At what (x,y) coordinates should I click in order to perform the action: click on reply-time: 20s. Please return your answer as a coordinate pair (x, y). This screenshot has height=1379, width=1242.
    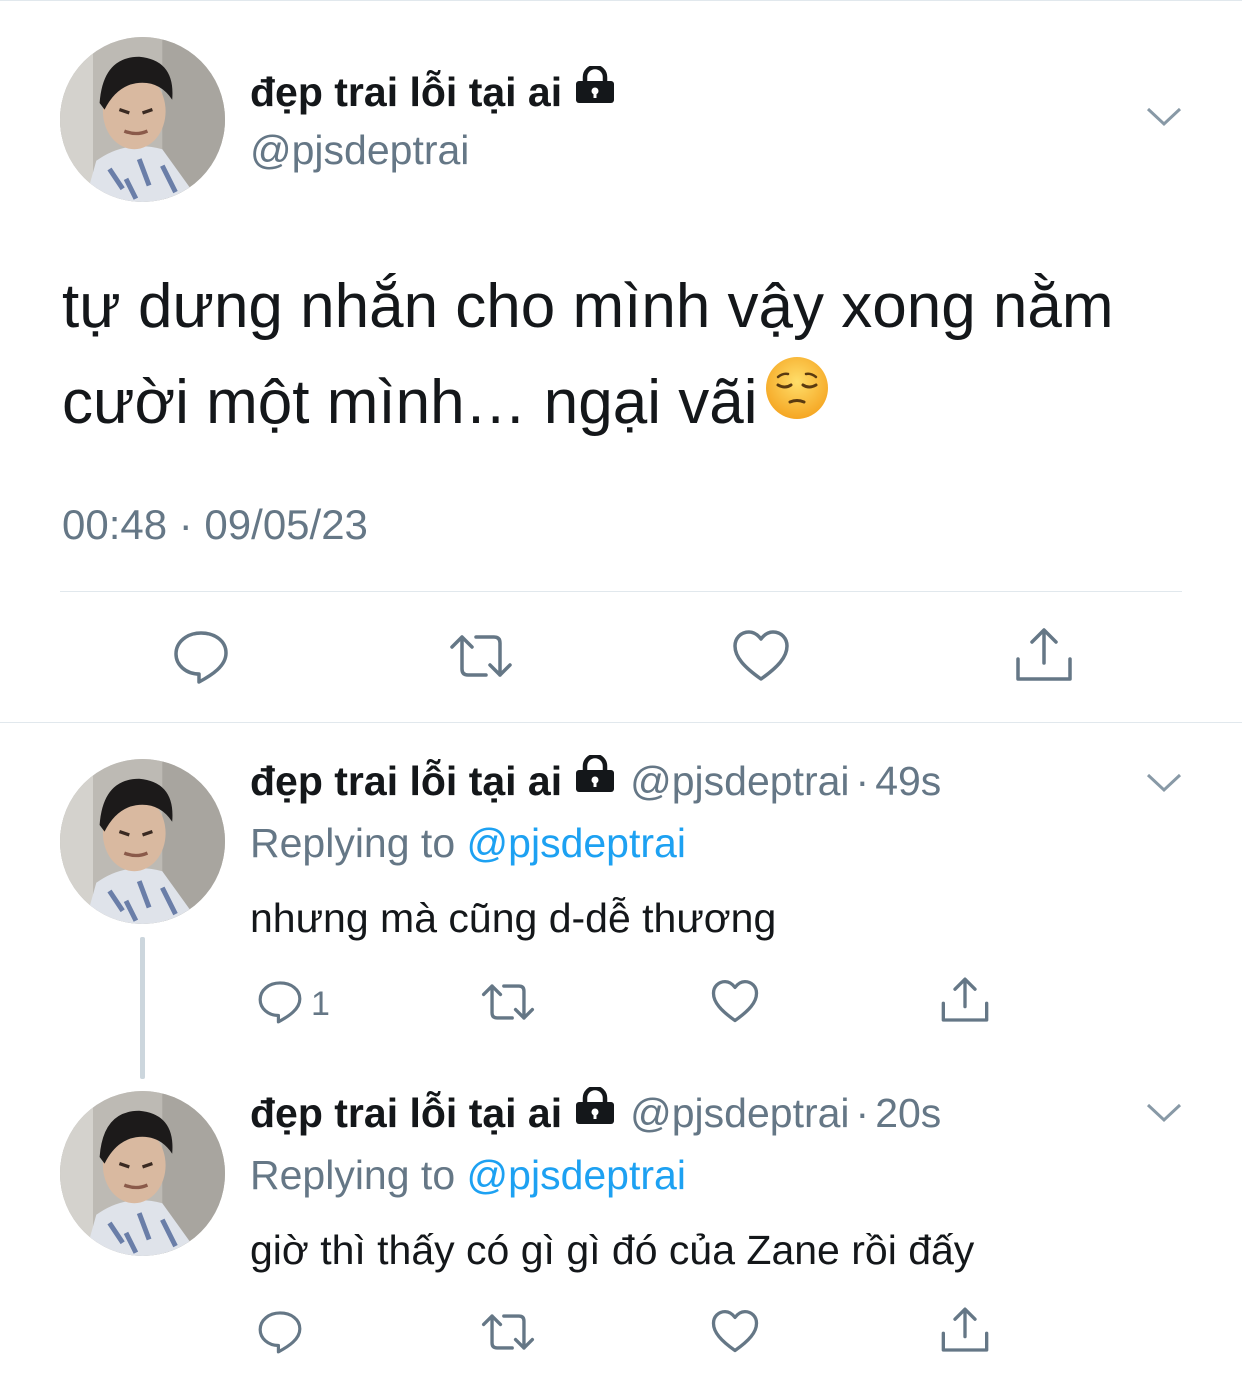
    Looking at the image, I should click on (908, 1113).